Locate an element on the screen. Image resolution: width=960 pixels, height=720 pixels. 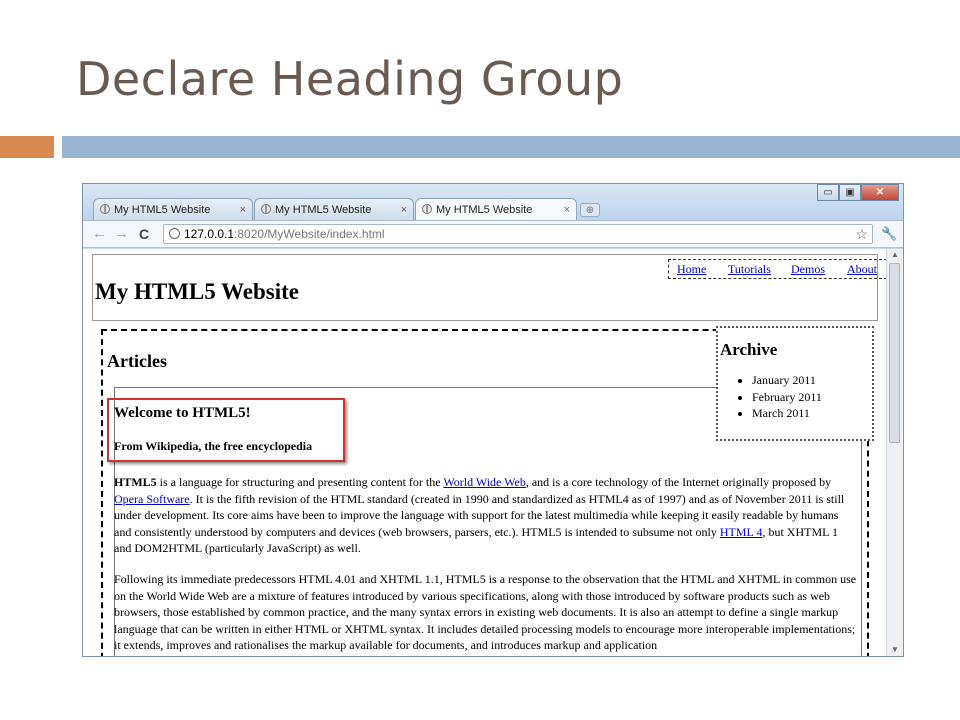
article-subtitle: From Wikipedia, the free encyclopedia is located at coordinates (213, 446).